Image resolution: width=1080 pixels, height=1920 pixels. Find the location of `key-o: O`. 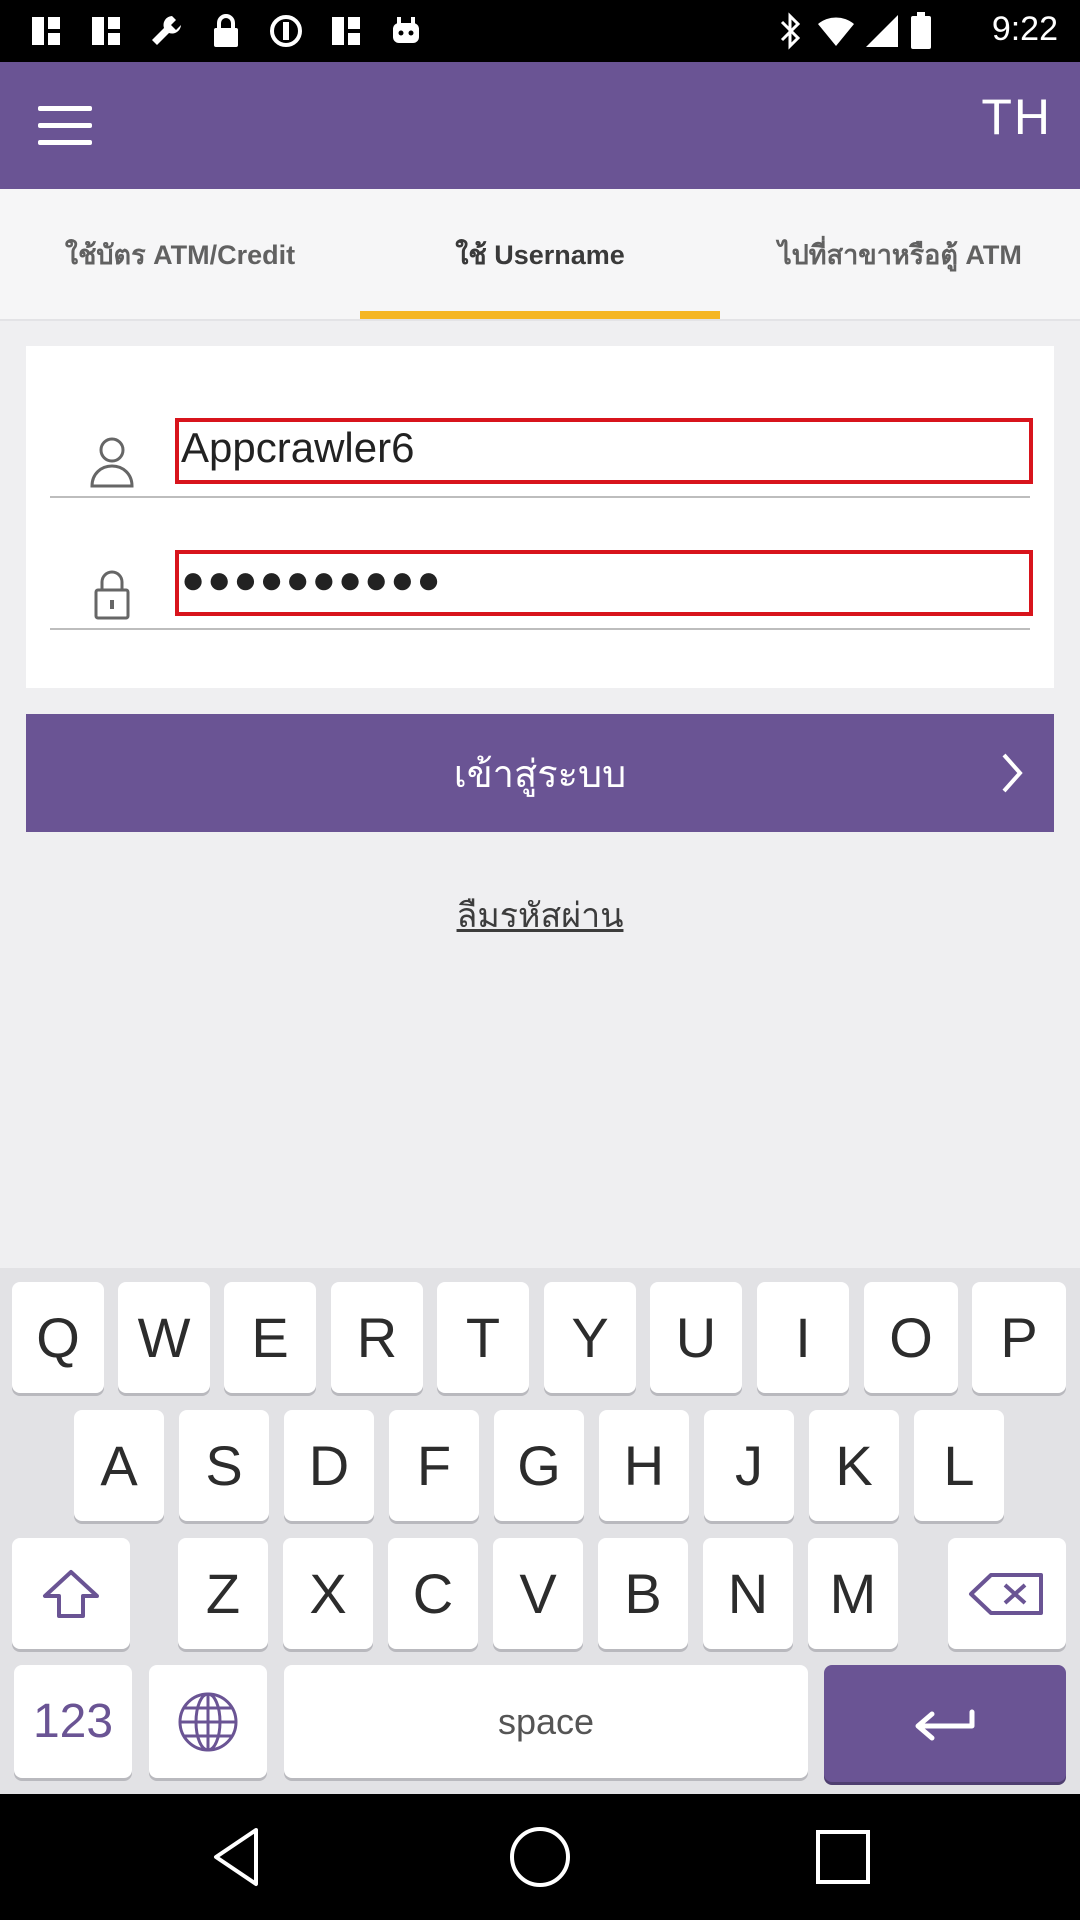

key-o: O is located at coordinates (911, 1337).